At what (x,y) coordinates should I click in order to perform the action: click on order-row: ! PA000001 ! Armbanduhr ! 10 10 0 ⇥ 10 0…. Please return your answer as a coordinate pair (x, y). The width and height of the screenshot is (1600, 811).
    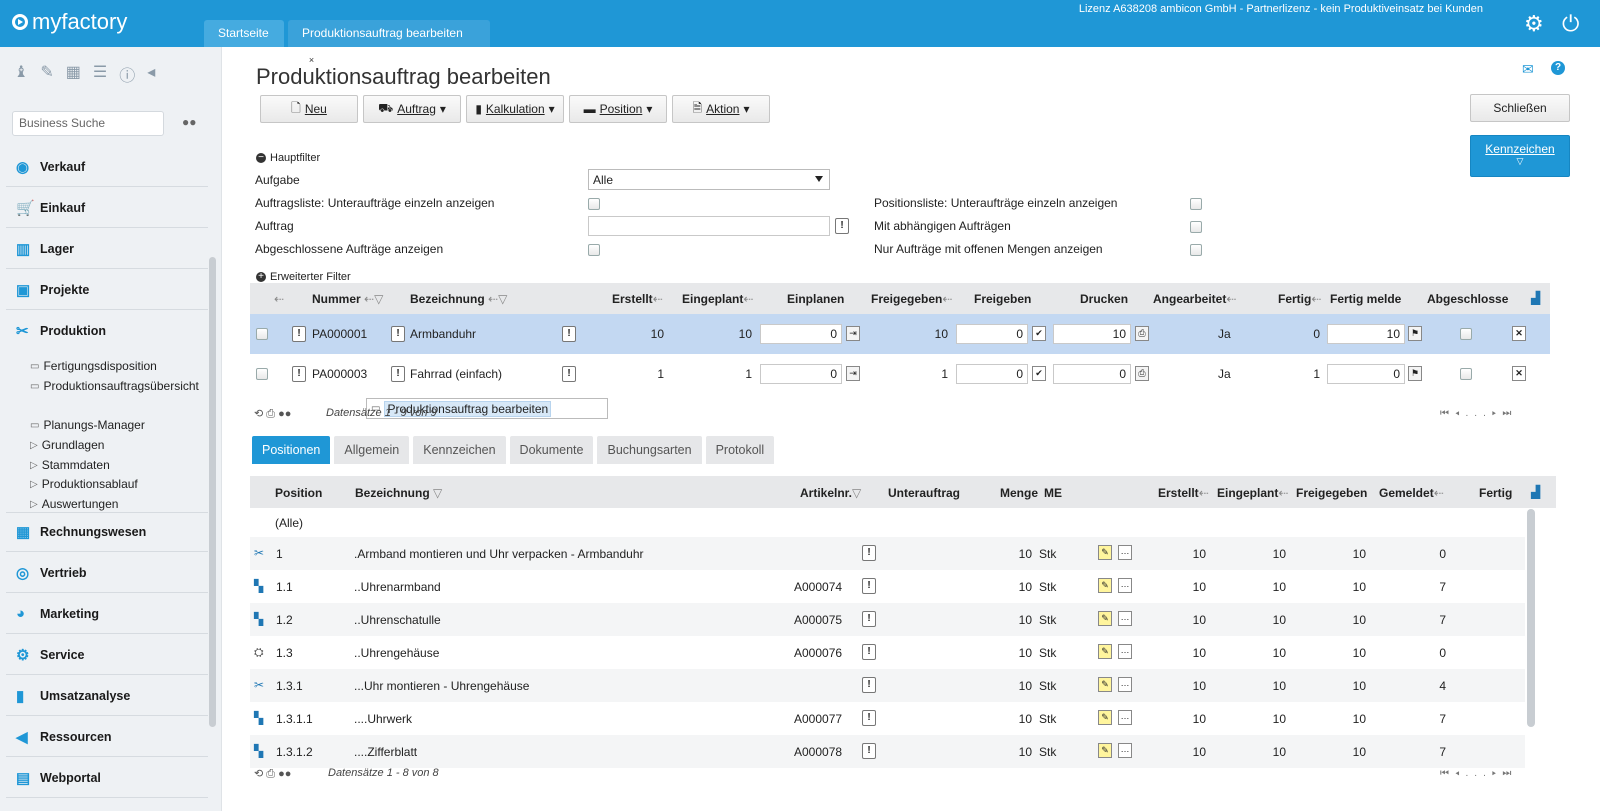
    Looking at the image, I should click on (900, 334).